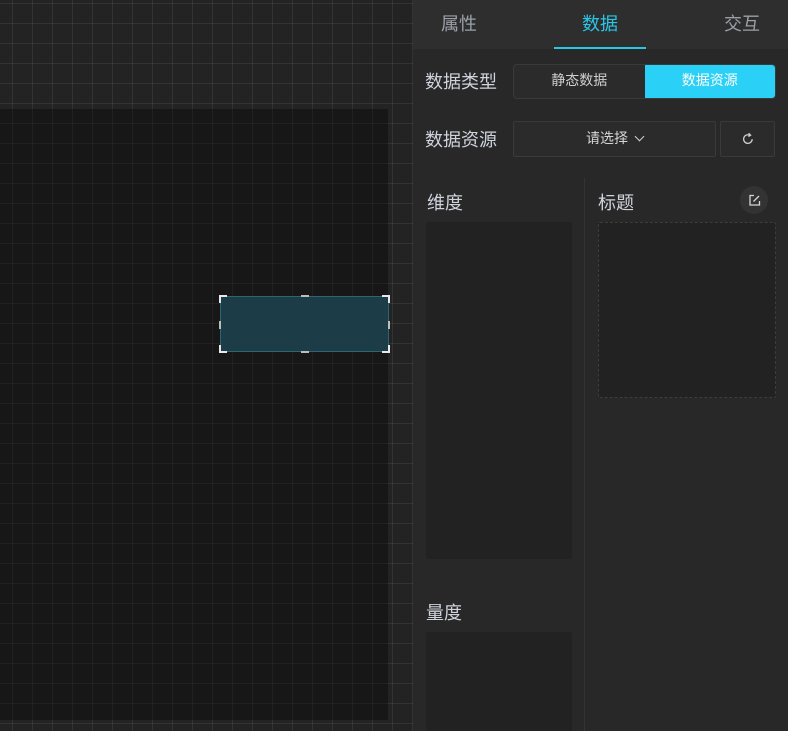  What do you see at coordinates (305, 352) in the screenshot?
I see `resize-handle-bottom` at bounding box center [305, 352].